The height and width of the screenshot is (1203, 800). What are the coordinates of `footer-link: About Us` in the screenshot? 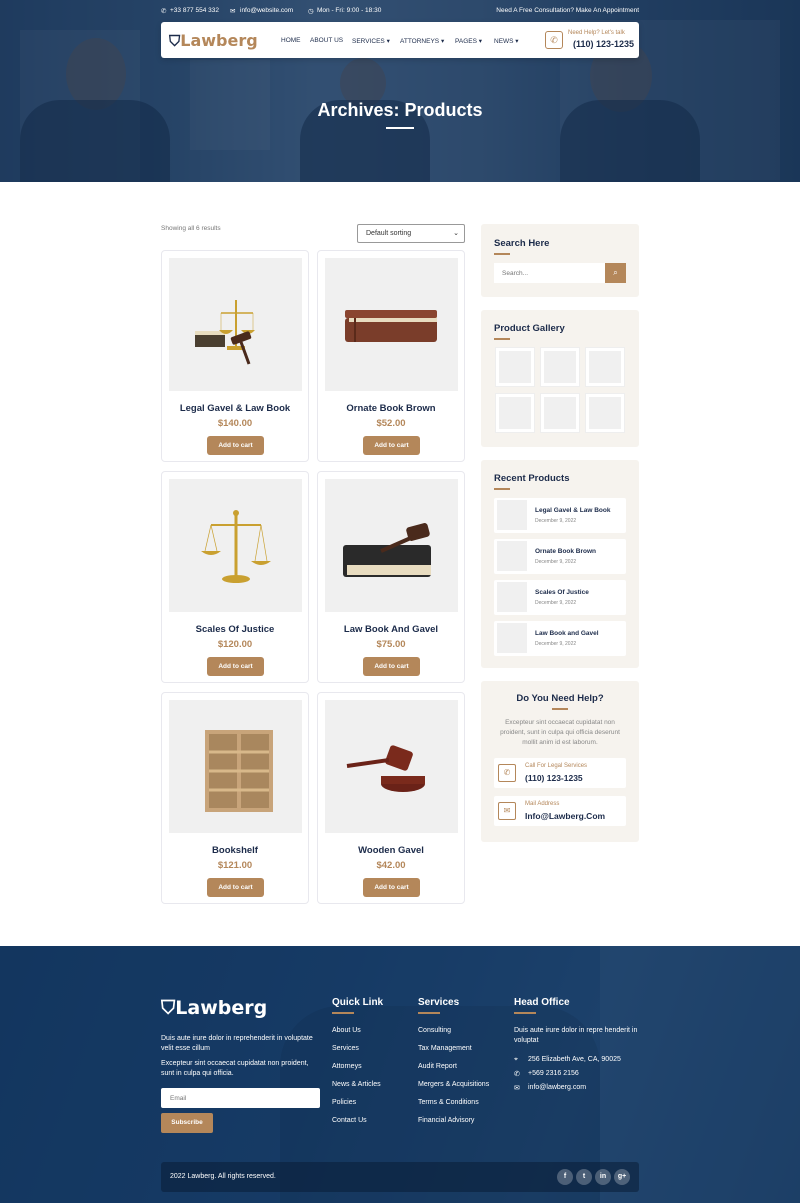 It's located at (346, 1030).